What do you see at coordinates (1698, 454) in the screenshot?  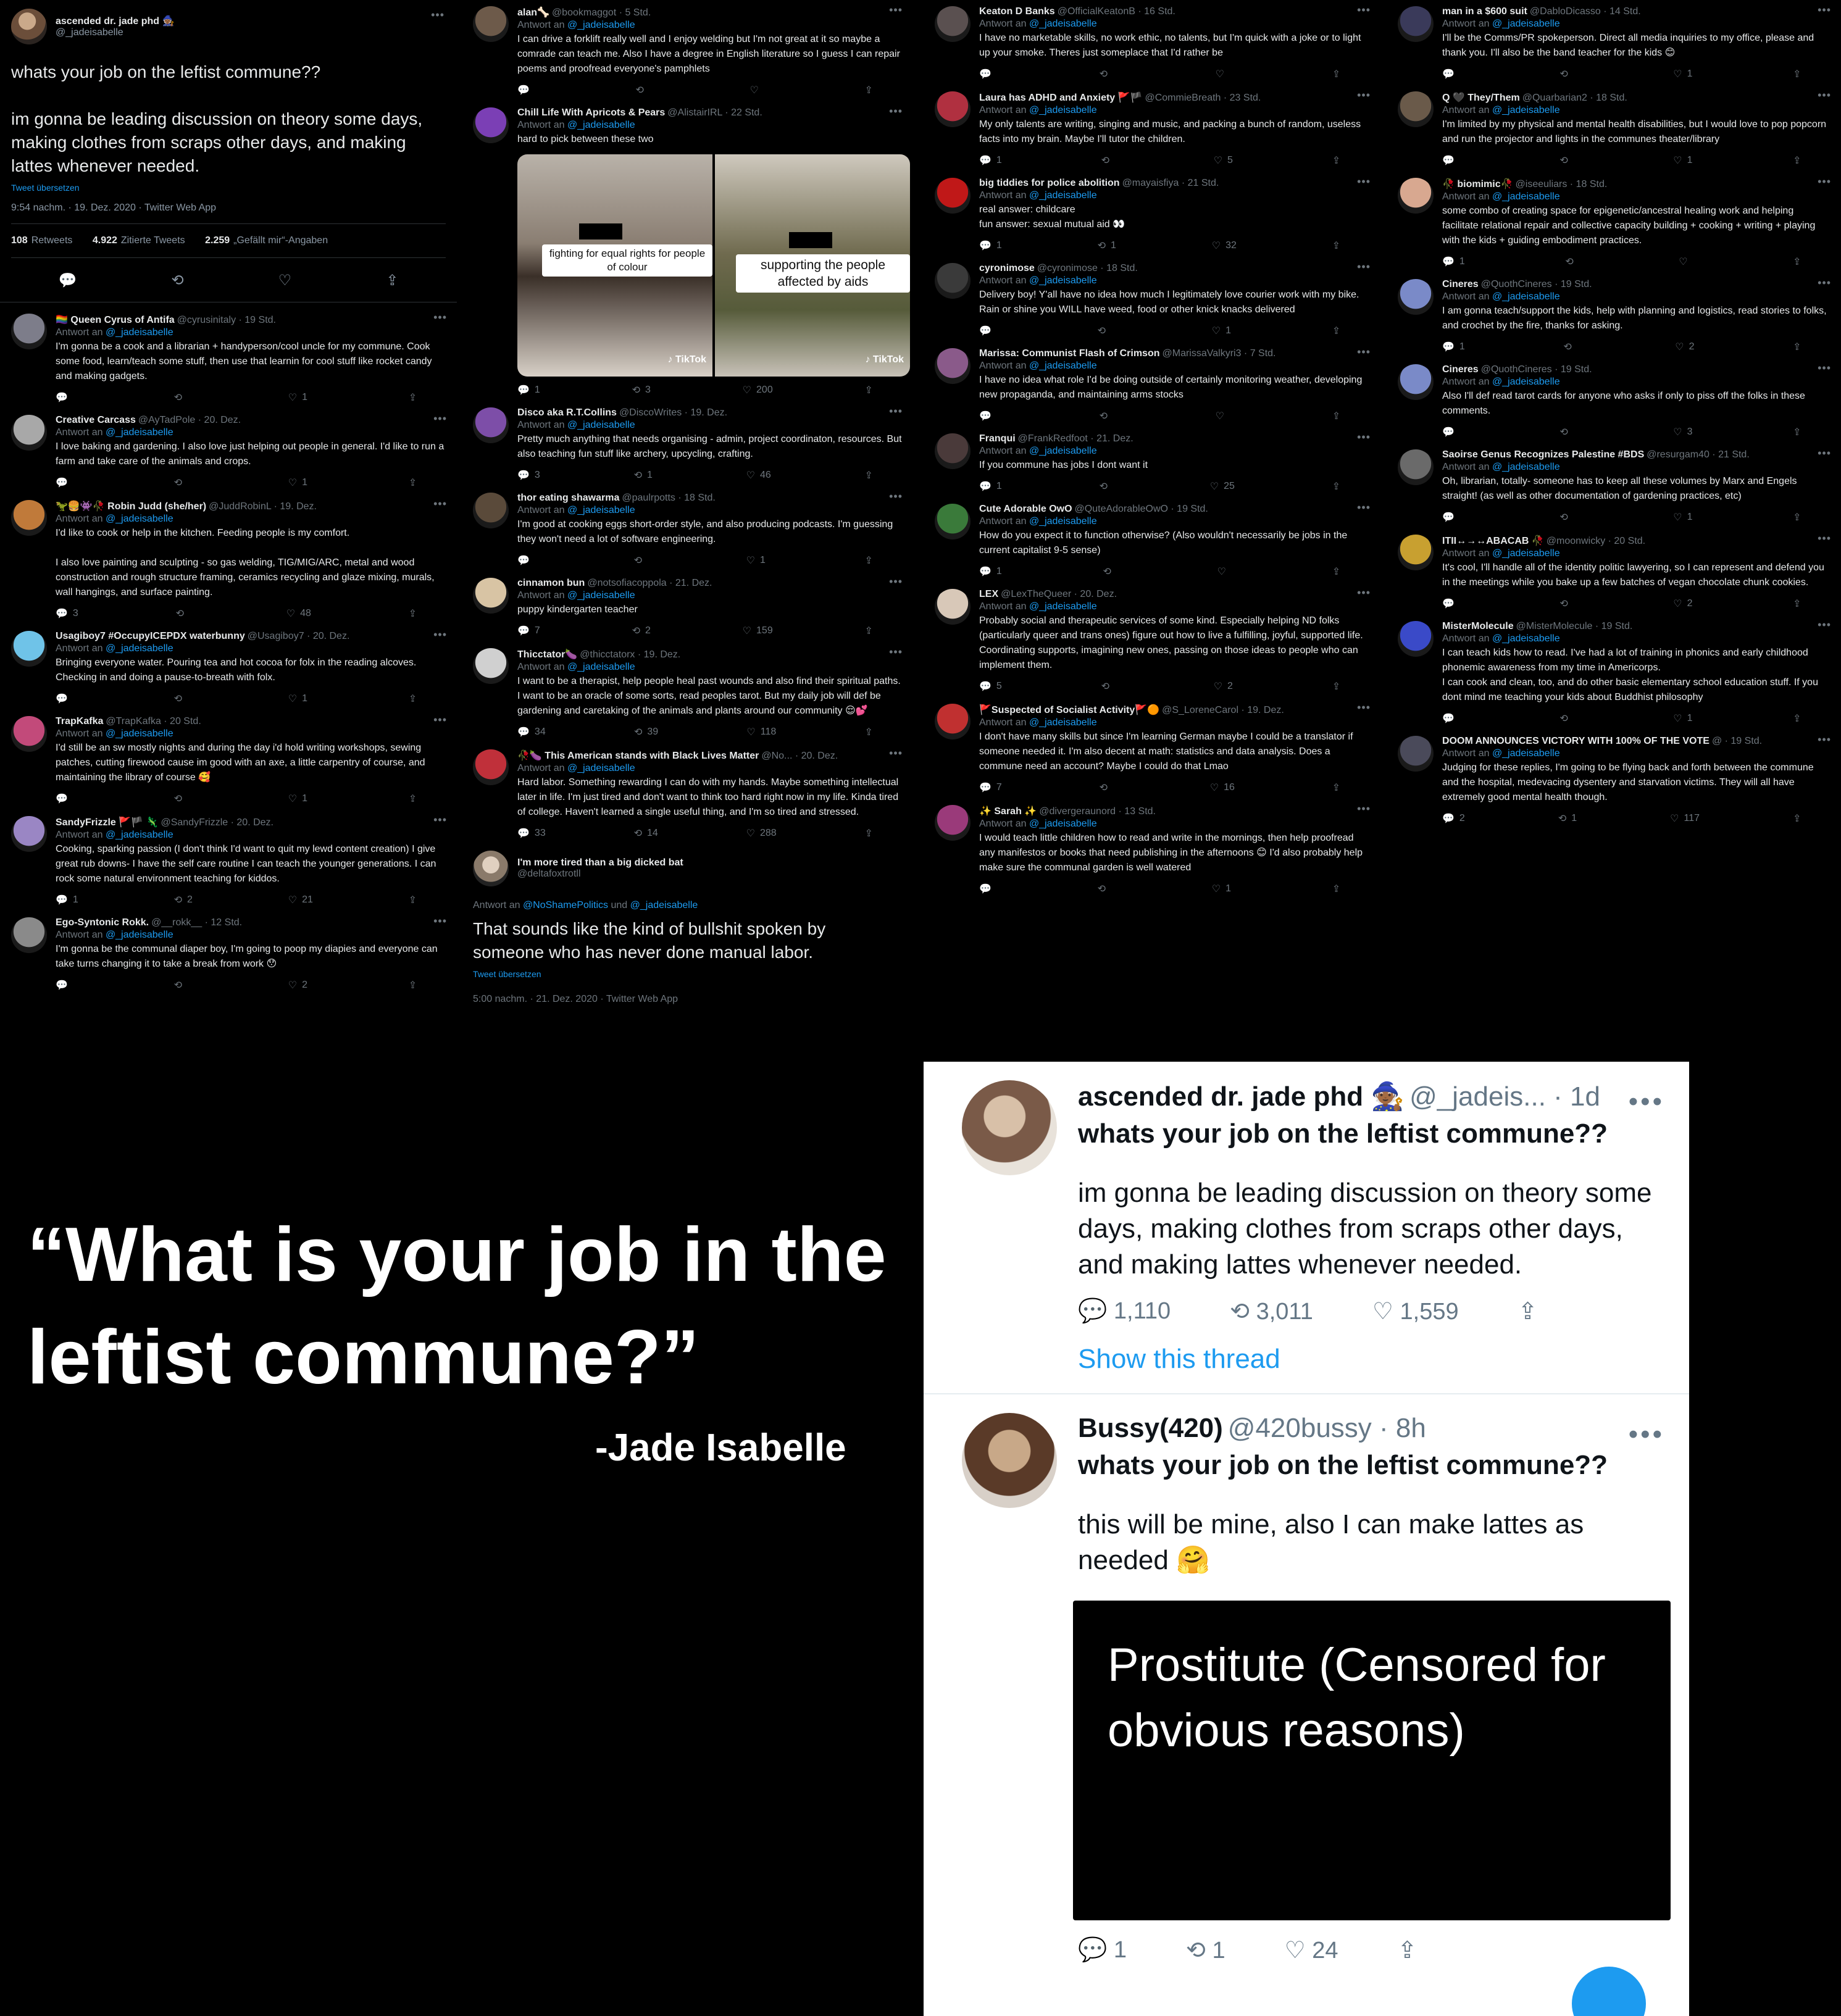 I see `author-handle: @resurgam40 · 21 Std.` at bounding box center [1698, 454].